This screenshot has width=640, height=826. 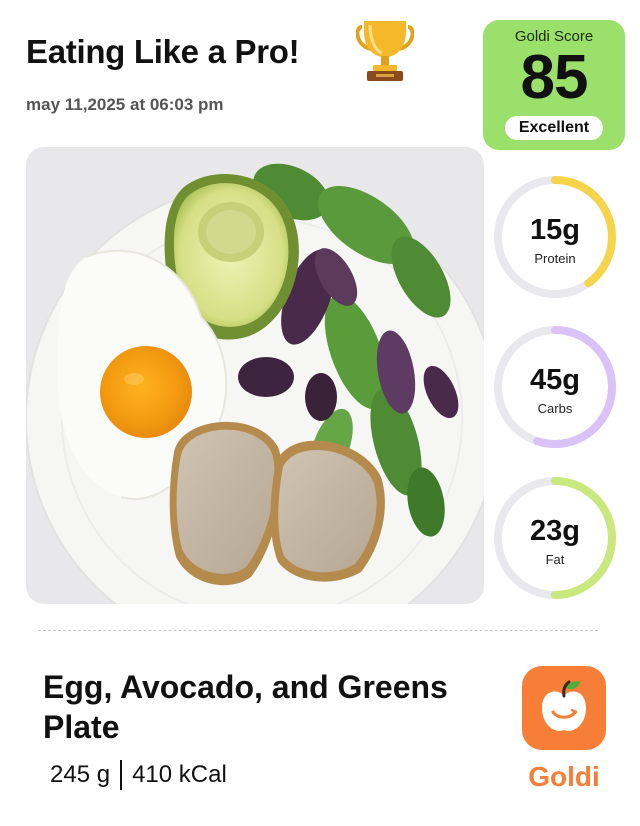 What do you see at coordinates (125, 104) in the screenshot?
I see `meal-datetime: may 11,2025 at 06:03 pm` at bounding box center [125, 104].